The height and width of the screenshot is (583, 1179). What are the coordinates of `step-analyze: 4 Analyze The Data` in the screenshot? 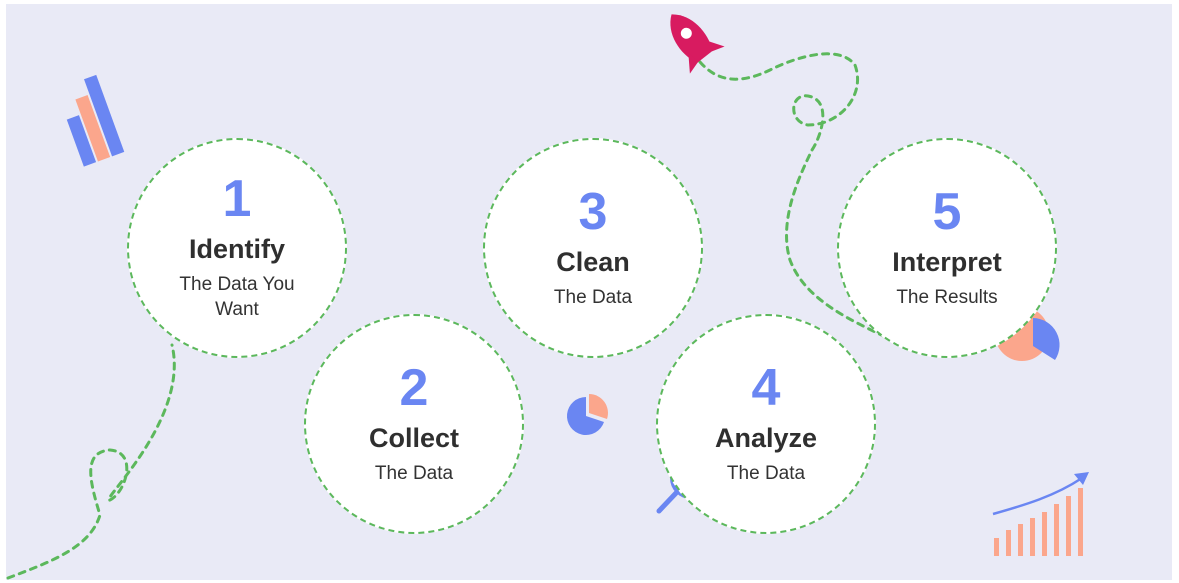 It's located at (766, 424).